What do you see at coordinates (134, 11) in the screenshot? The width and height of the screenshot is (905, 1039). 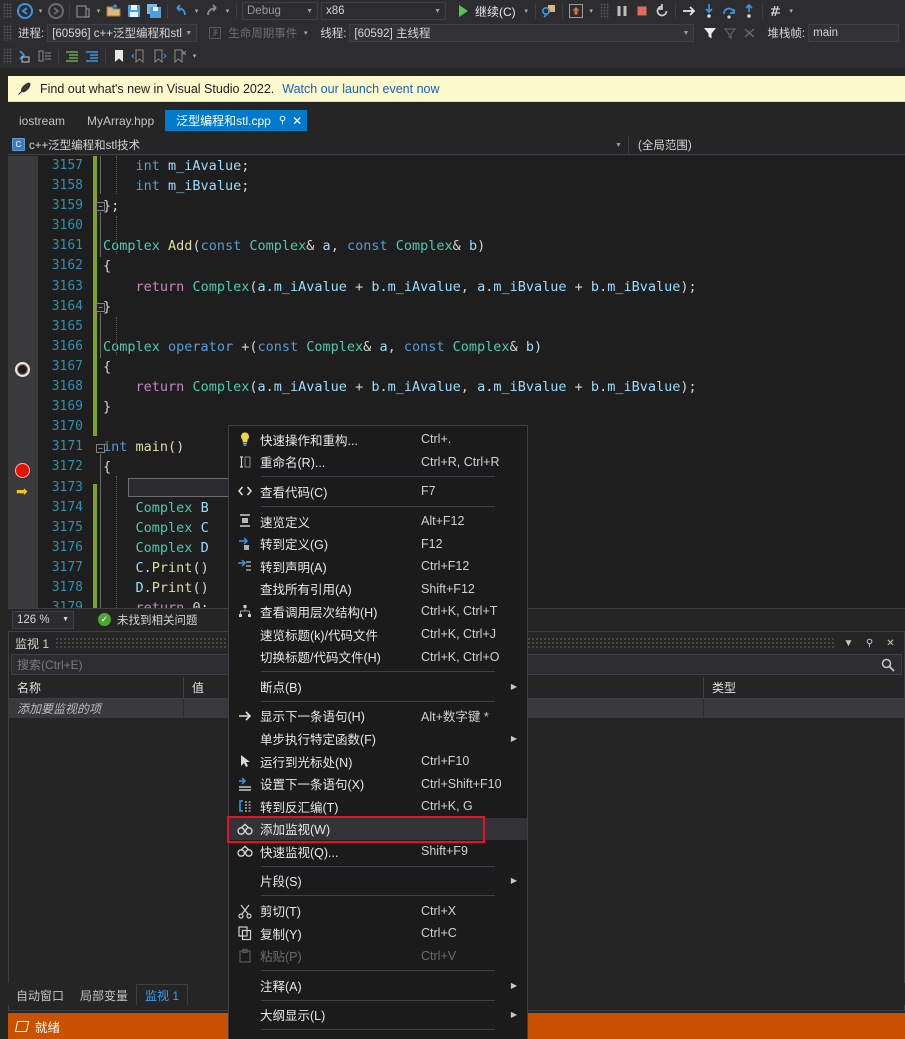 I see `save-icon` at bounding box center [134, 11].